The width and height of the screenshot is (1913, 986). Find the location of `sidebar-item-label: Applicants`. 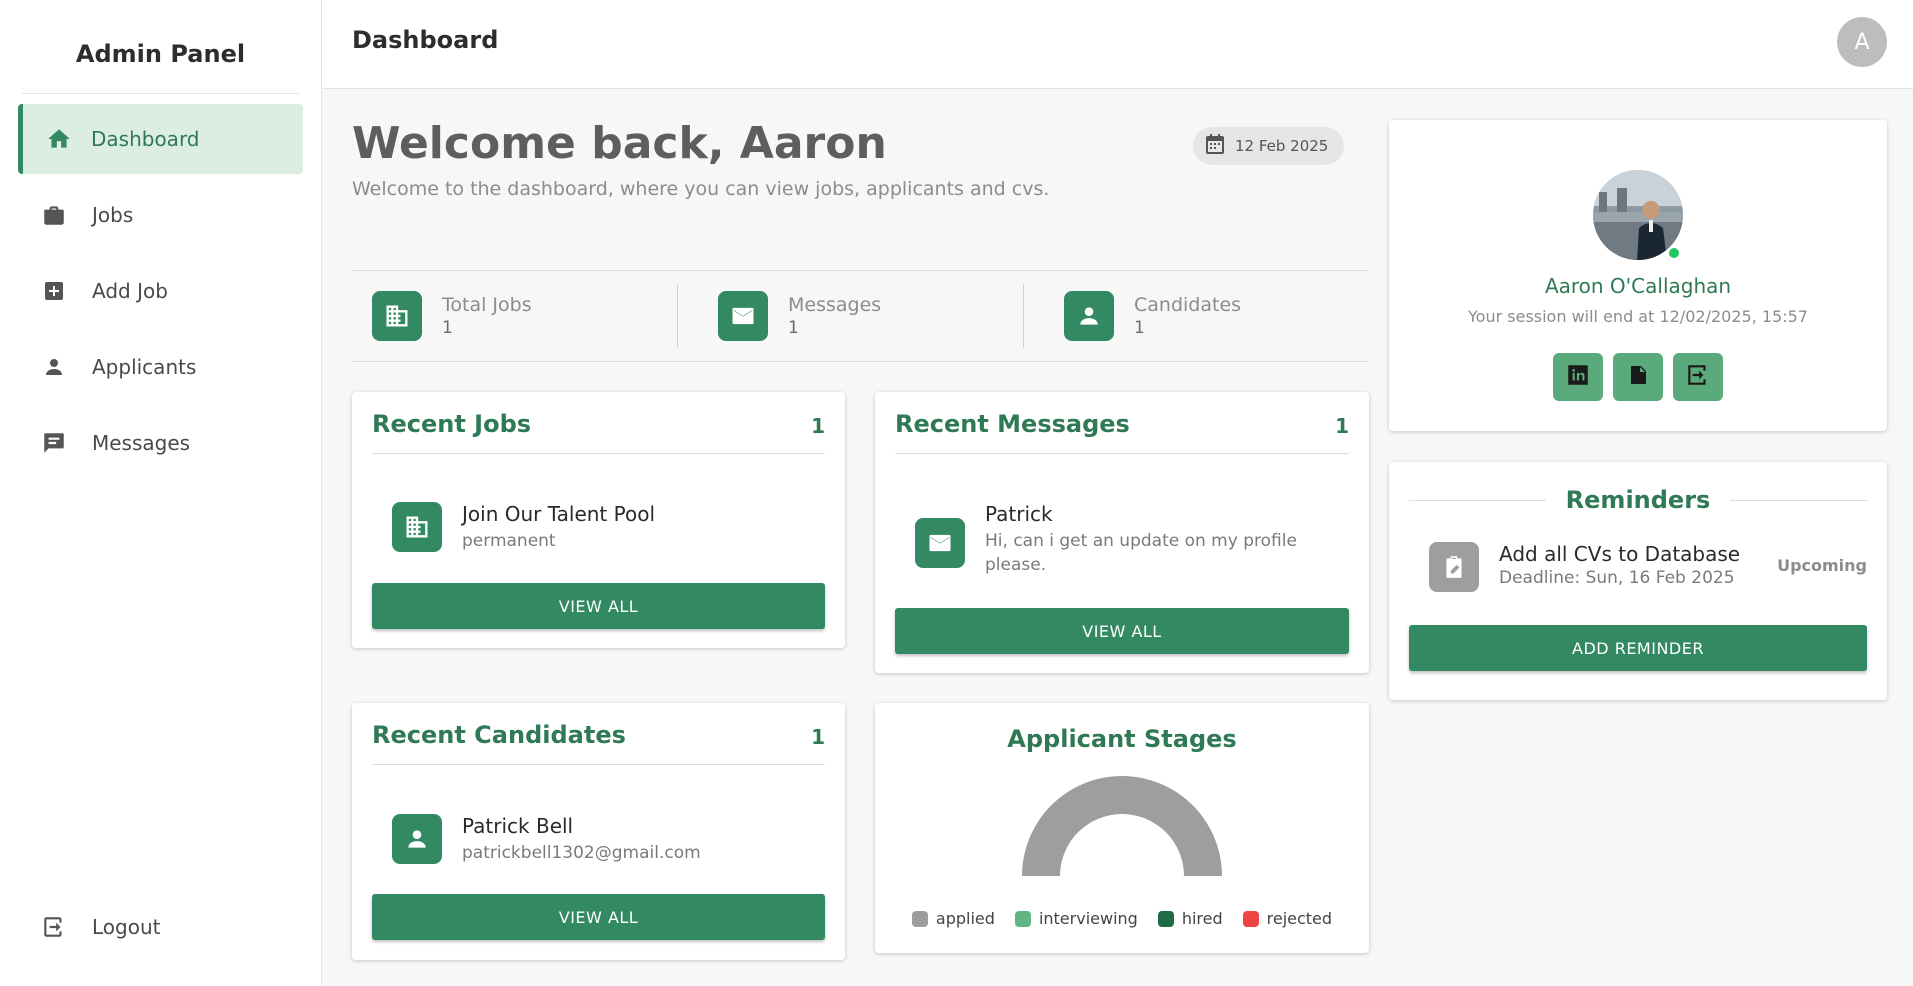

sidebar-item-label: Applicants is located at coordinates (144, 367).